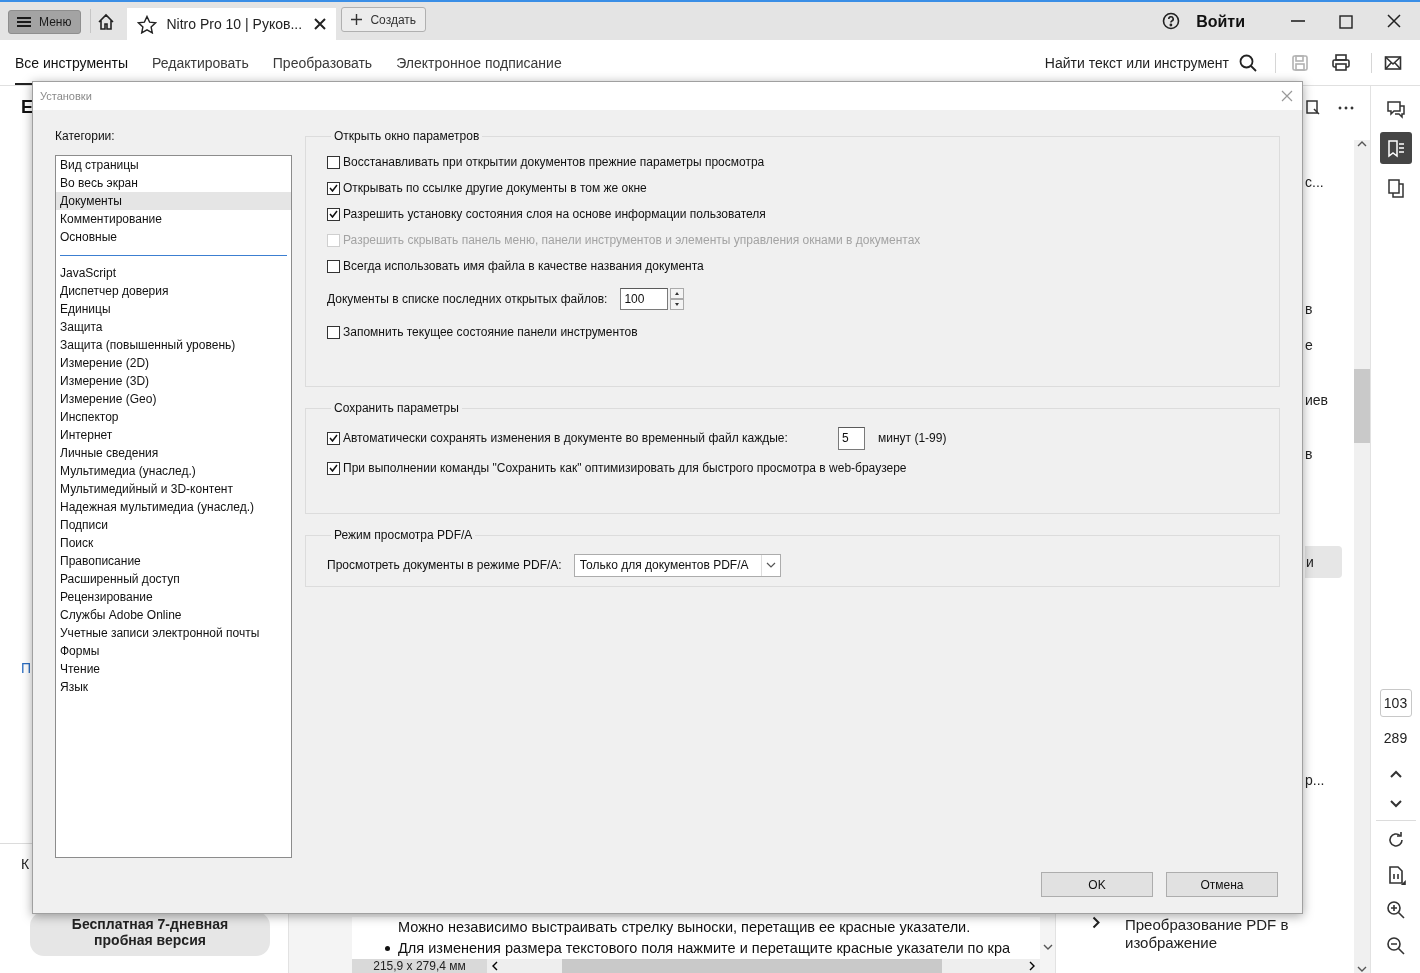 This screenshot has height=973, width=1420. What do you see at coordinates (150, 934) in the screenshot?
I see `trial-button: Бесплатная 7-дневная пробная версия` at bounding box center [150, 934].